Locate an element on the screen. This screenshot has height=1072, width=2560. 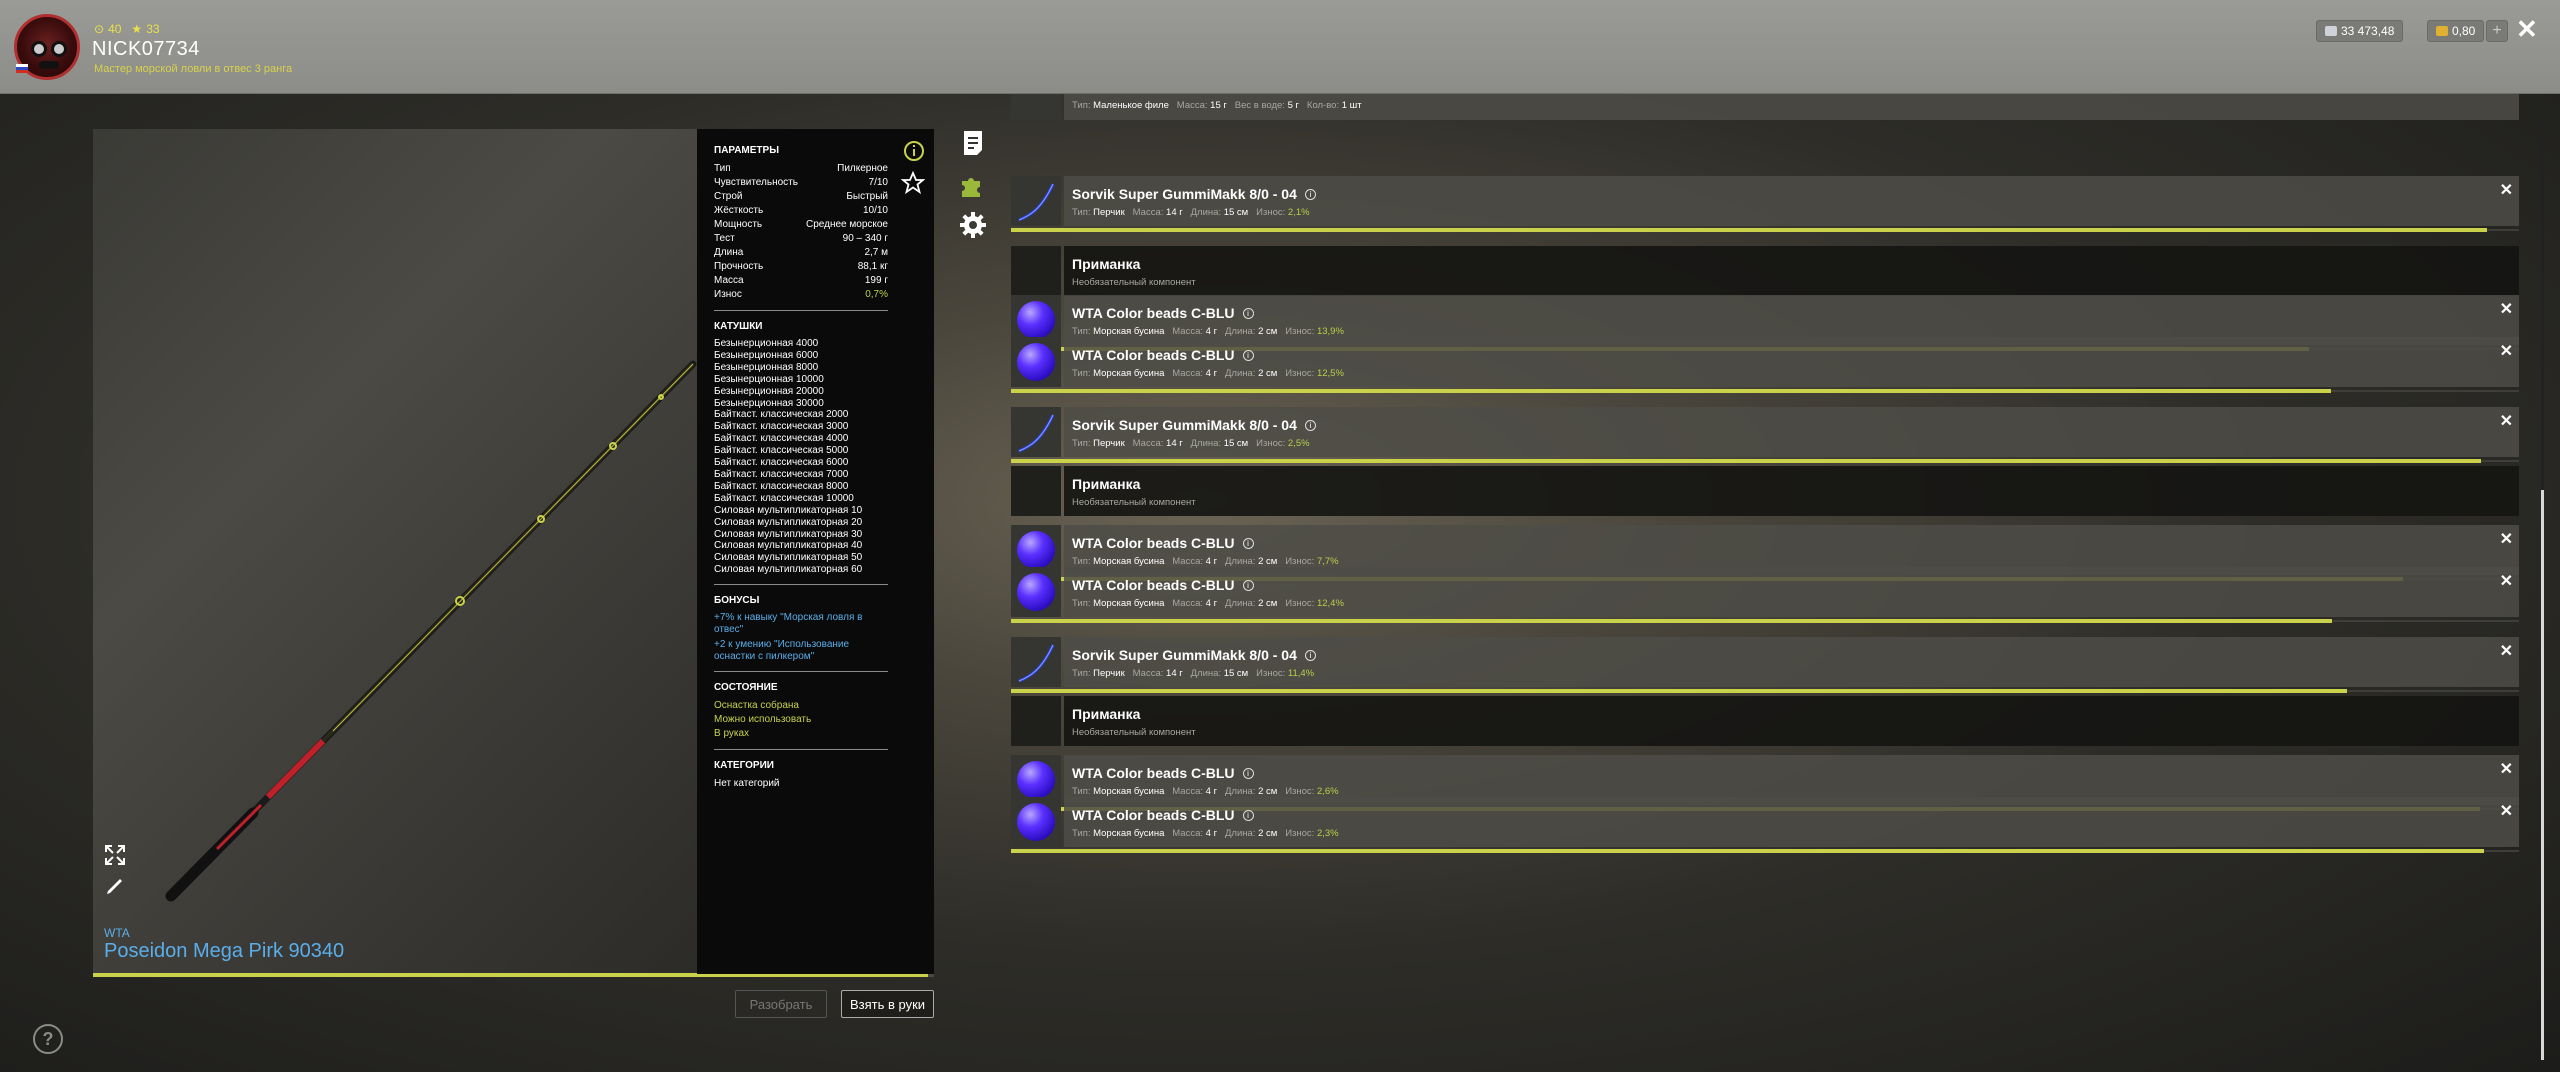
puzzle-icon is located at coordinates (973, 185).